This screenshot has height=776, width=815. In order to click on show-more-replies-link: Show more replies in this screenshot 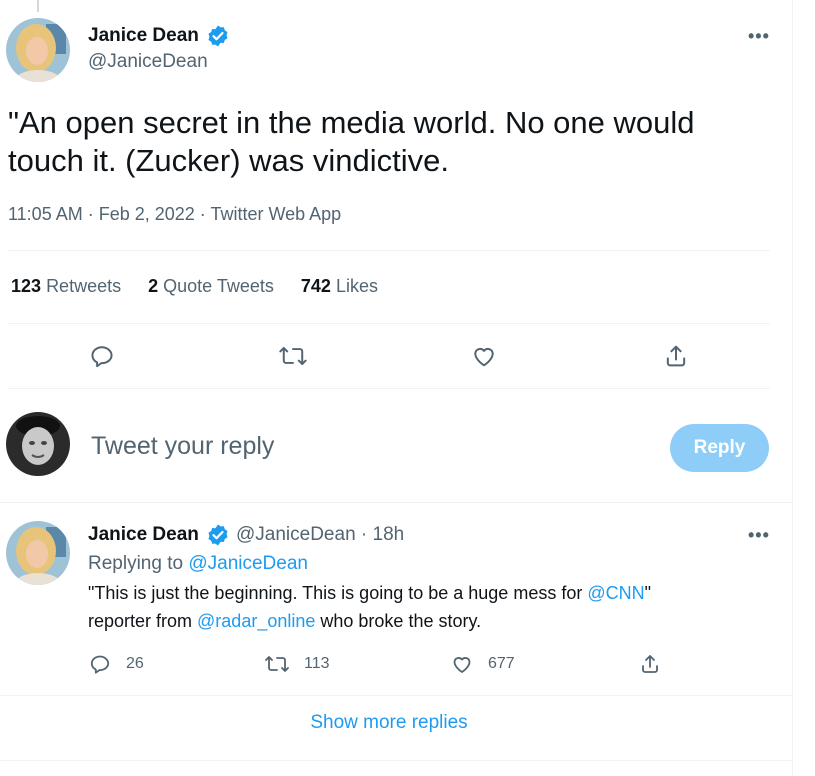, I will do `click(389, 723)`.